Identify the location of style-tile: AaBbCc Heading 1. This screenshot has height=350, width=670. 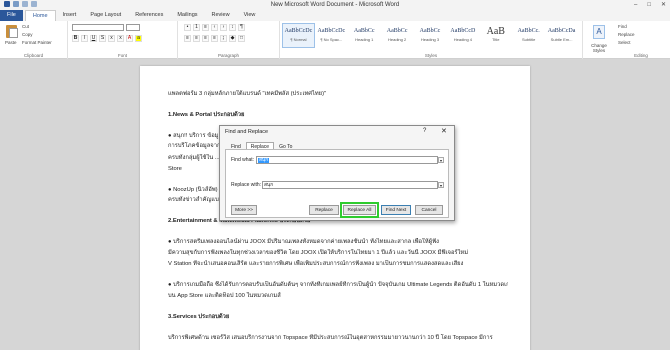
(364, 35).